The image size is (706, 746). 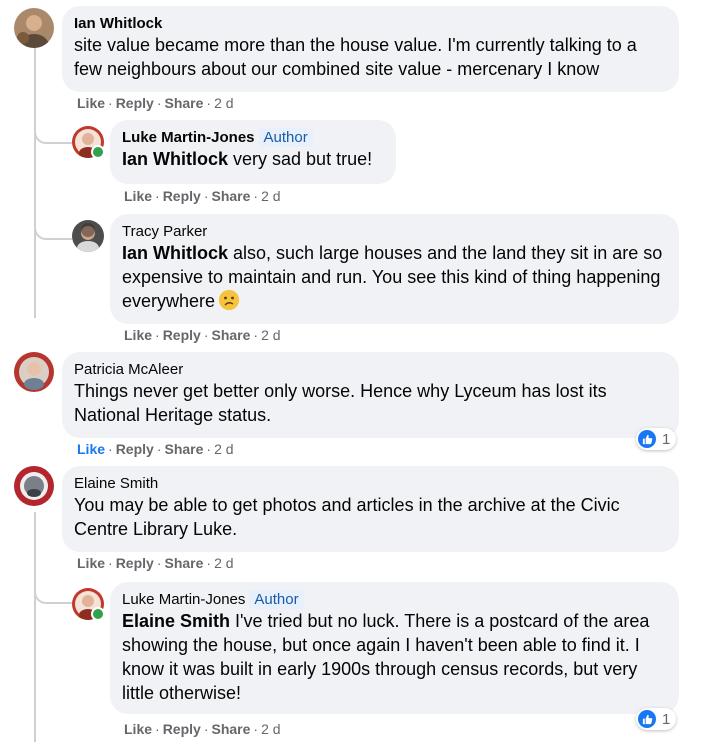 I want to click on comment-author: Patricia McAleer, so click(x=370, y=369).